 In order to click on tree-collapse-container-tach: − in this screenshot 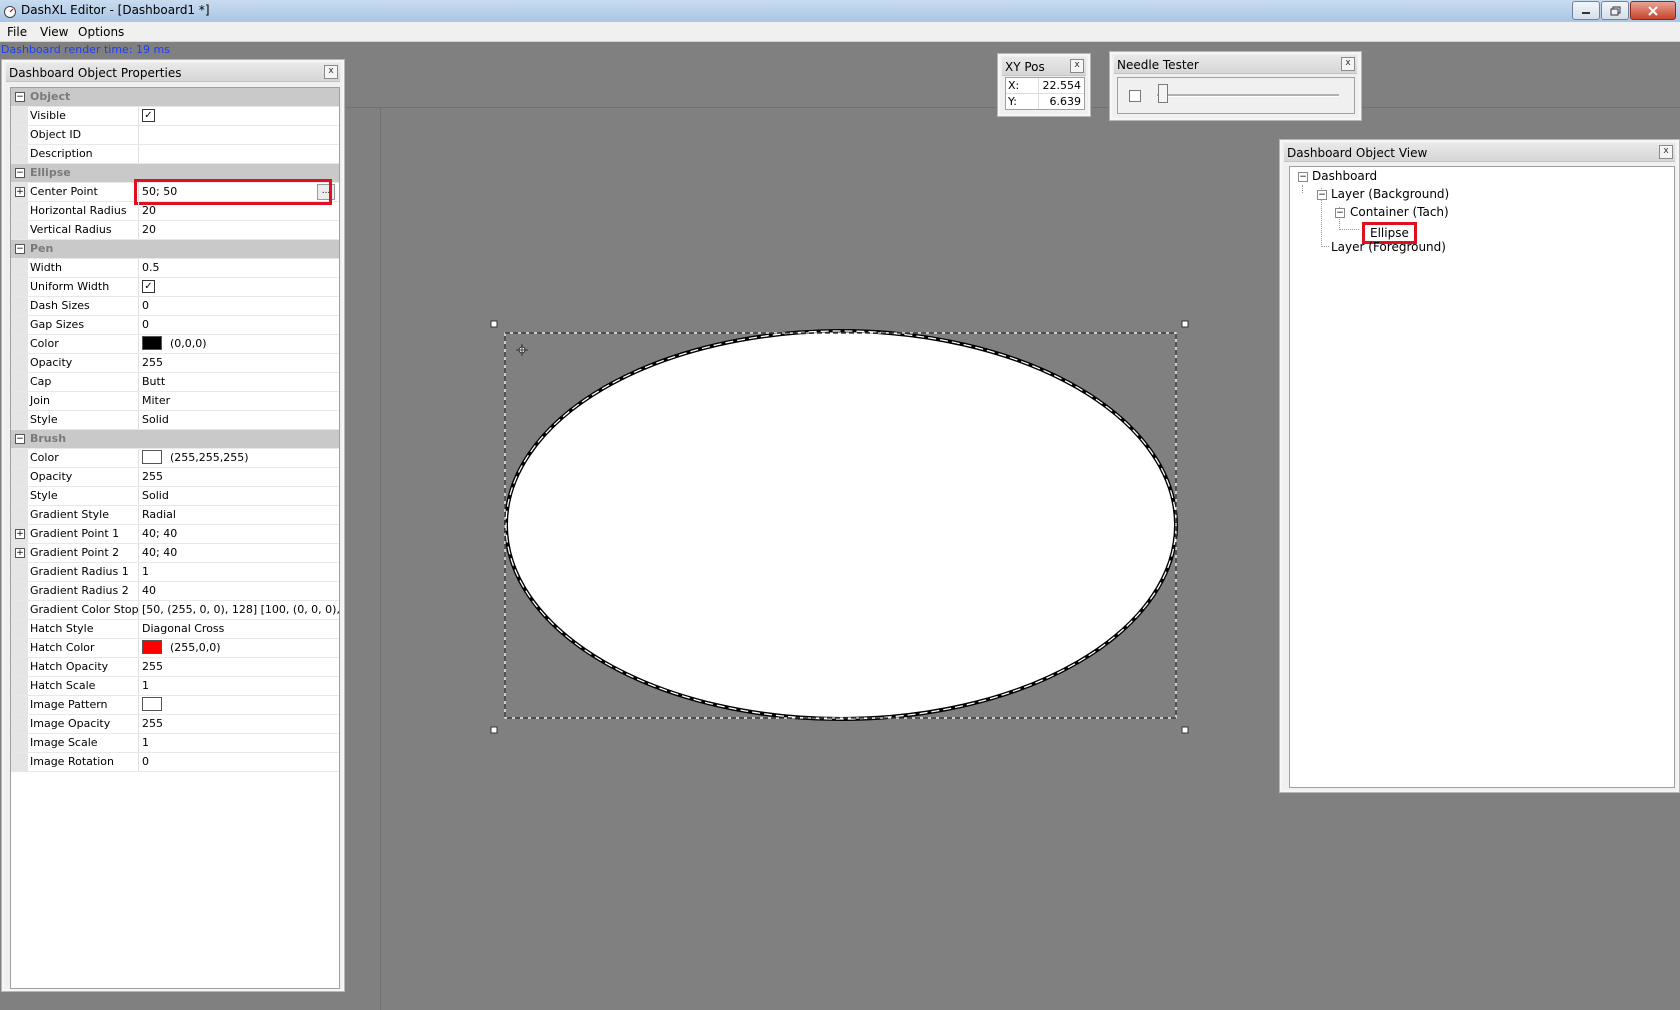, I will do `click(1340, 213)`.